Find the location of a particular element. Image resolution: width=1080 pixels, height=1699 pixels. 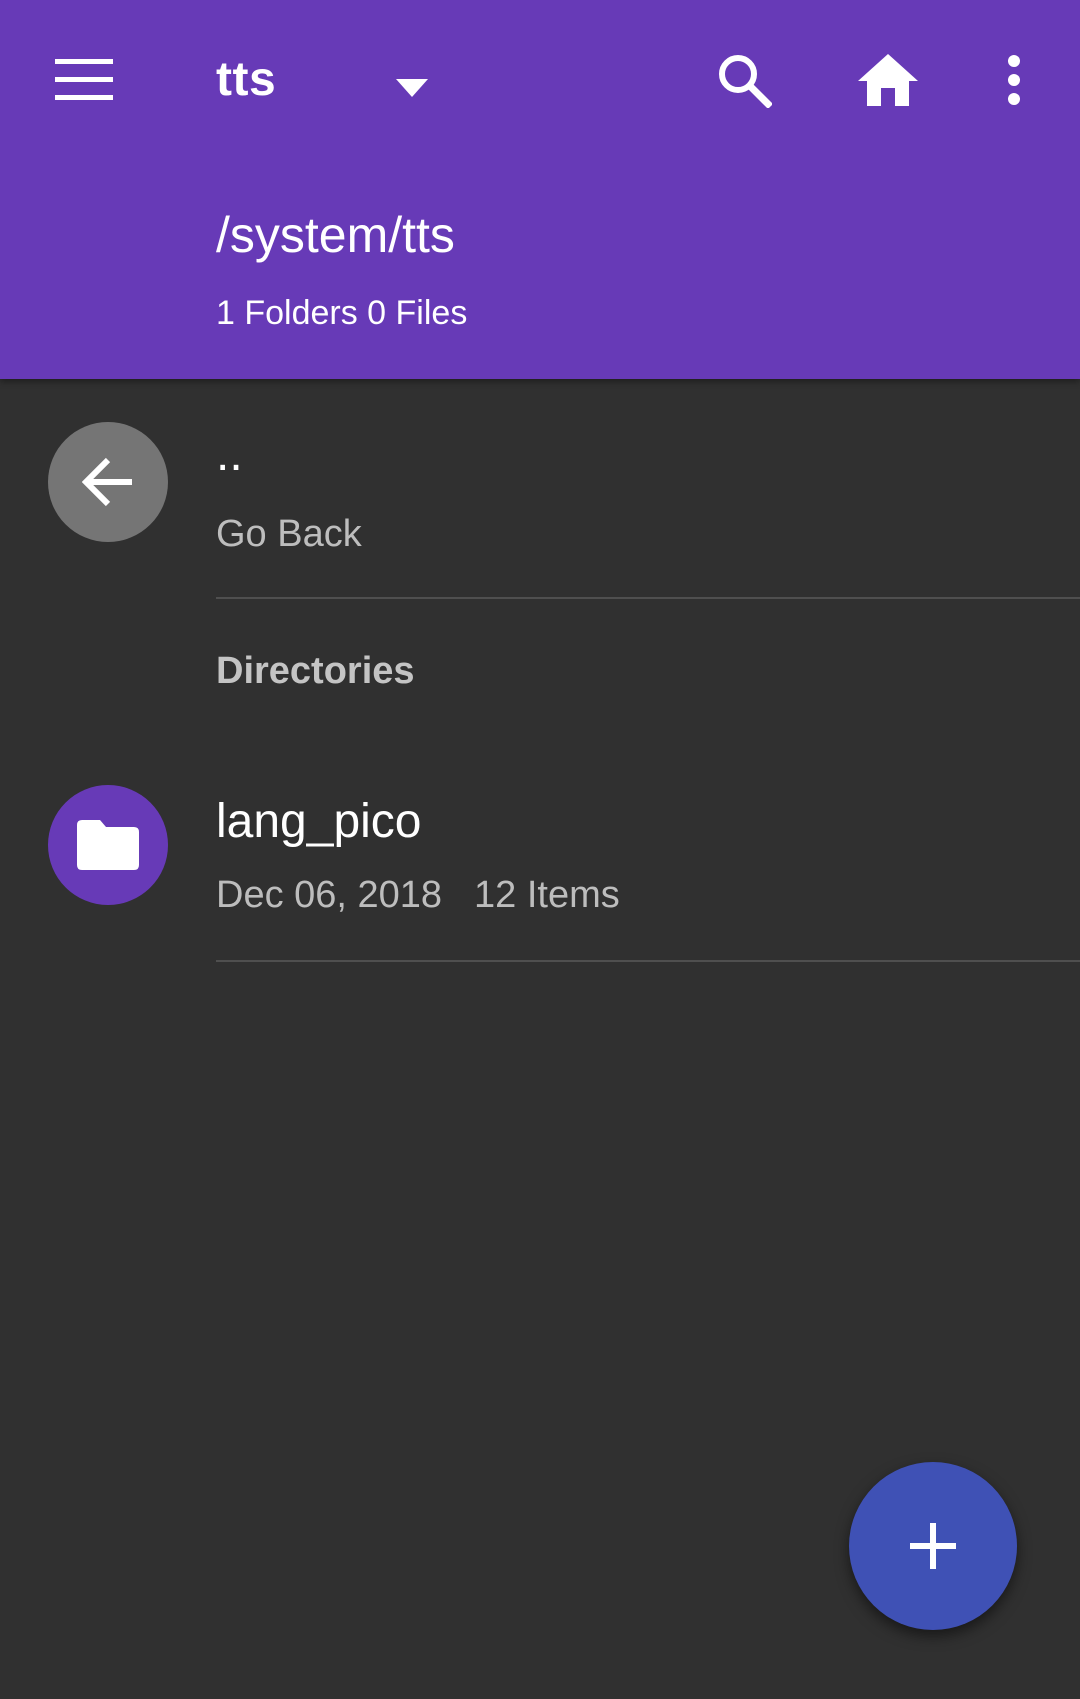

folder-icon is located at coordinates (108, 845).